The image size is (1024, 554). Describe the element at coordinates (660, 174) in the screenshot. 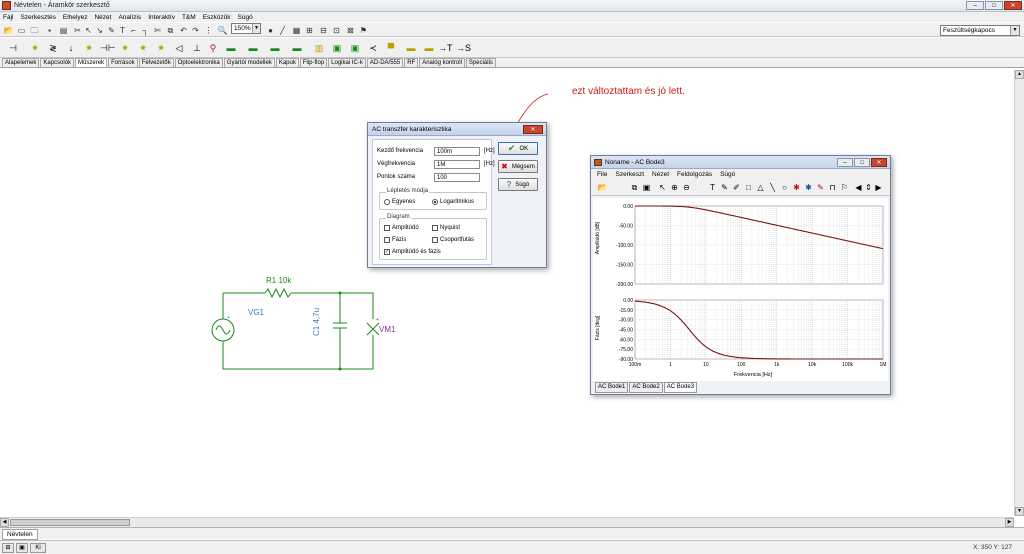

I see `bode-menu-view: Nézet` at that location.